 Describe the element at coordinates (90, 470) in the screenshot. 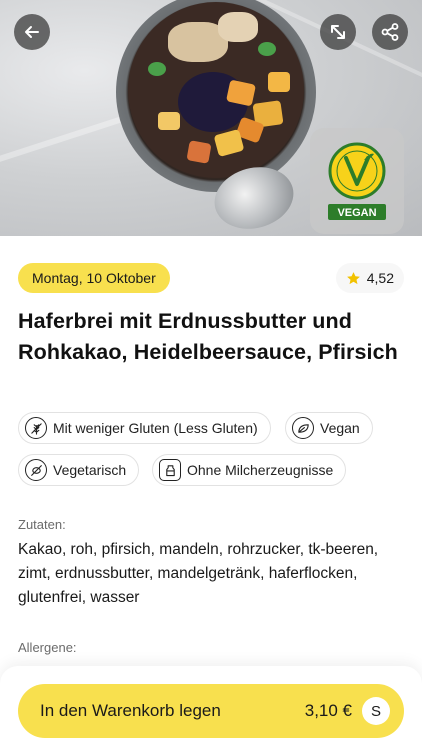

I see `tag-label: Vegetarisch` at that location.